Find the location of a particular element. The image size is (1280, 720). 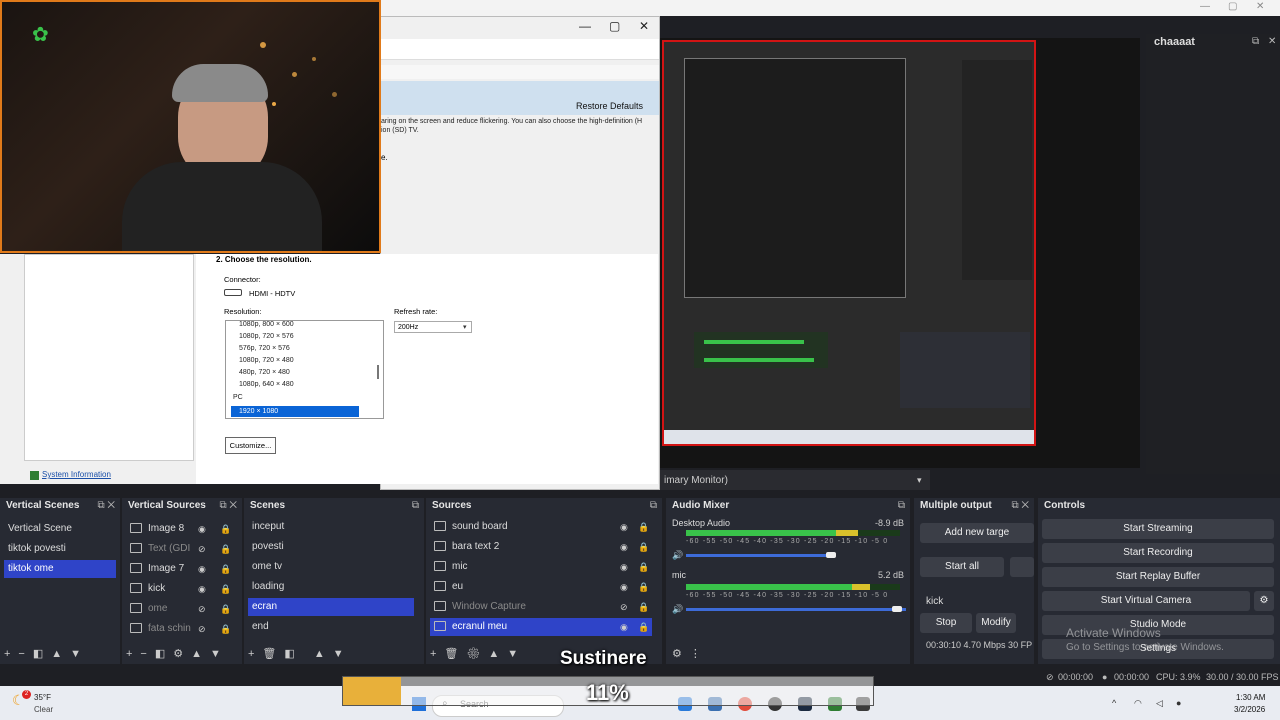

stop-button: Stop is located at coordinates (946, 623).